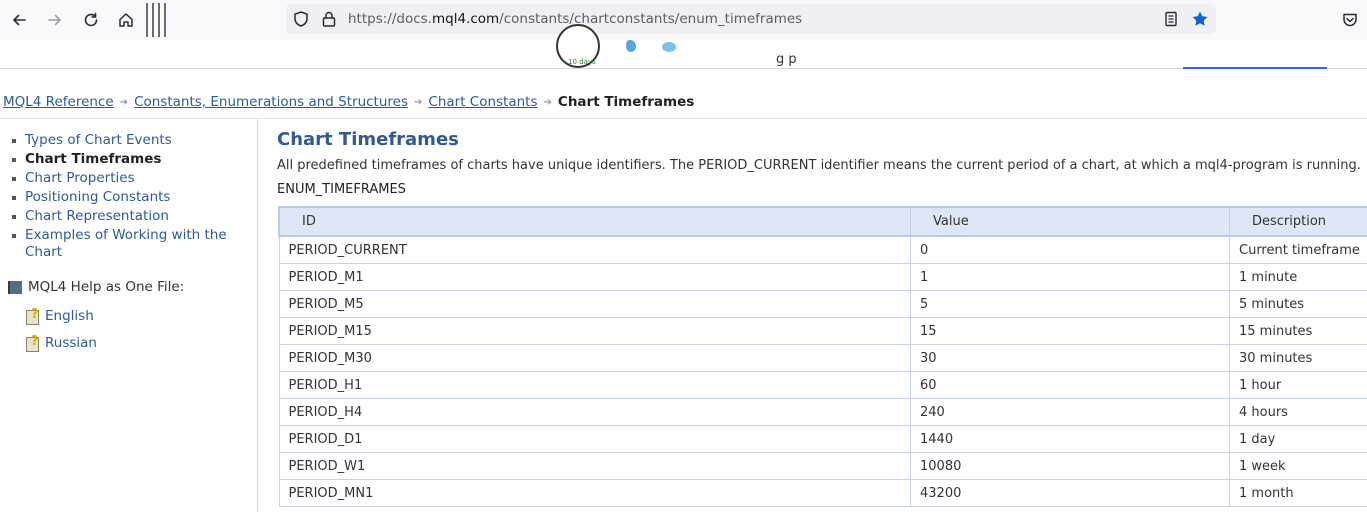 The height and width of the screenshot is (512, 1367). I want to click on help-link-english: ? English, so click(60, 316).